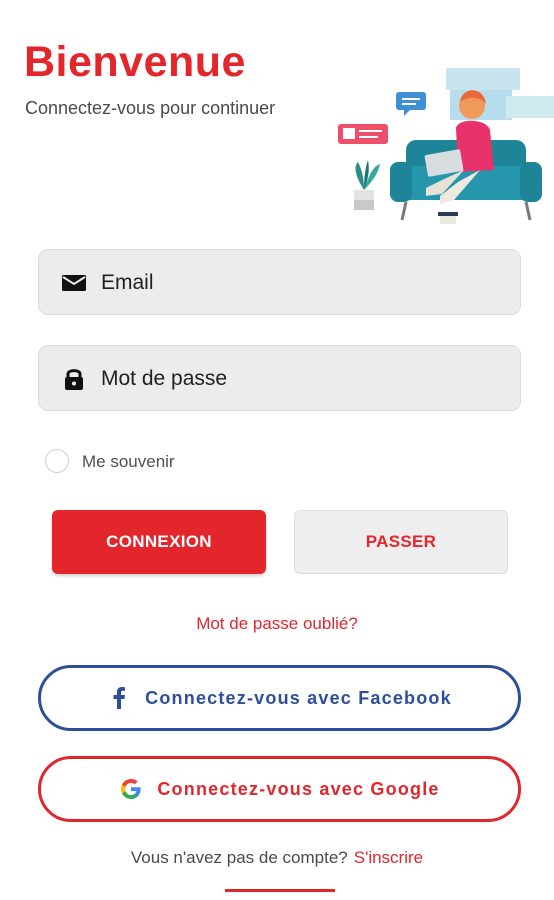 Image resolution: width=554 pixels, height=900 pixels. I want to click on facebook-login-button: Connectez-vous avec Facebook, so click(279, 698).